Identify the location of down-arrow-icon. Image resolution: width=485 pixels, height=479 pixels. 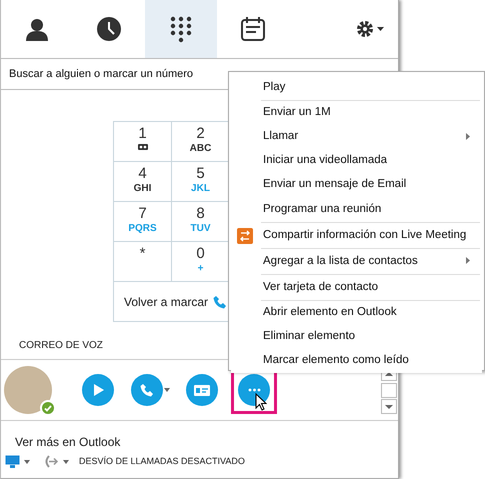
(389, 406).